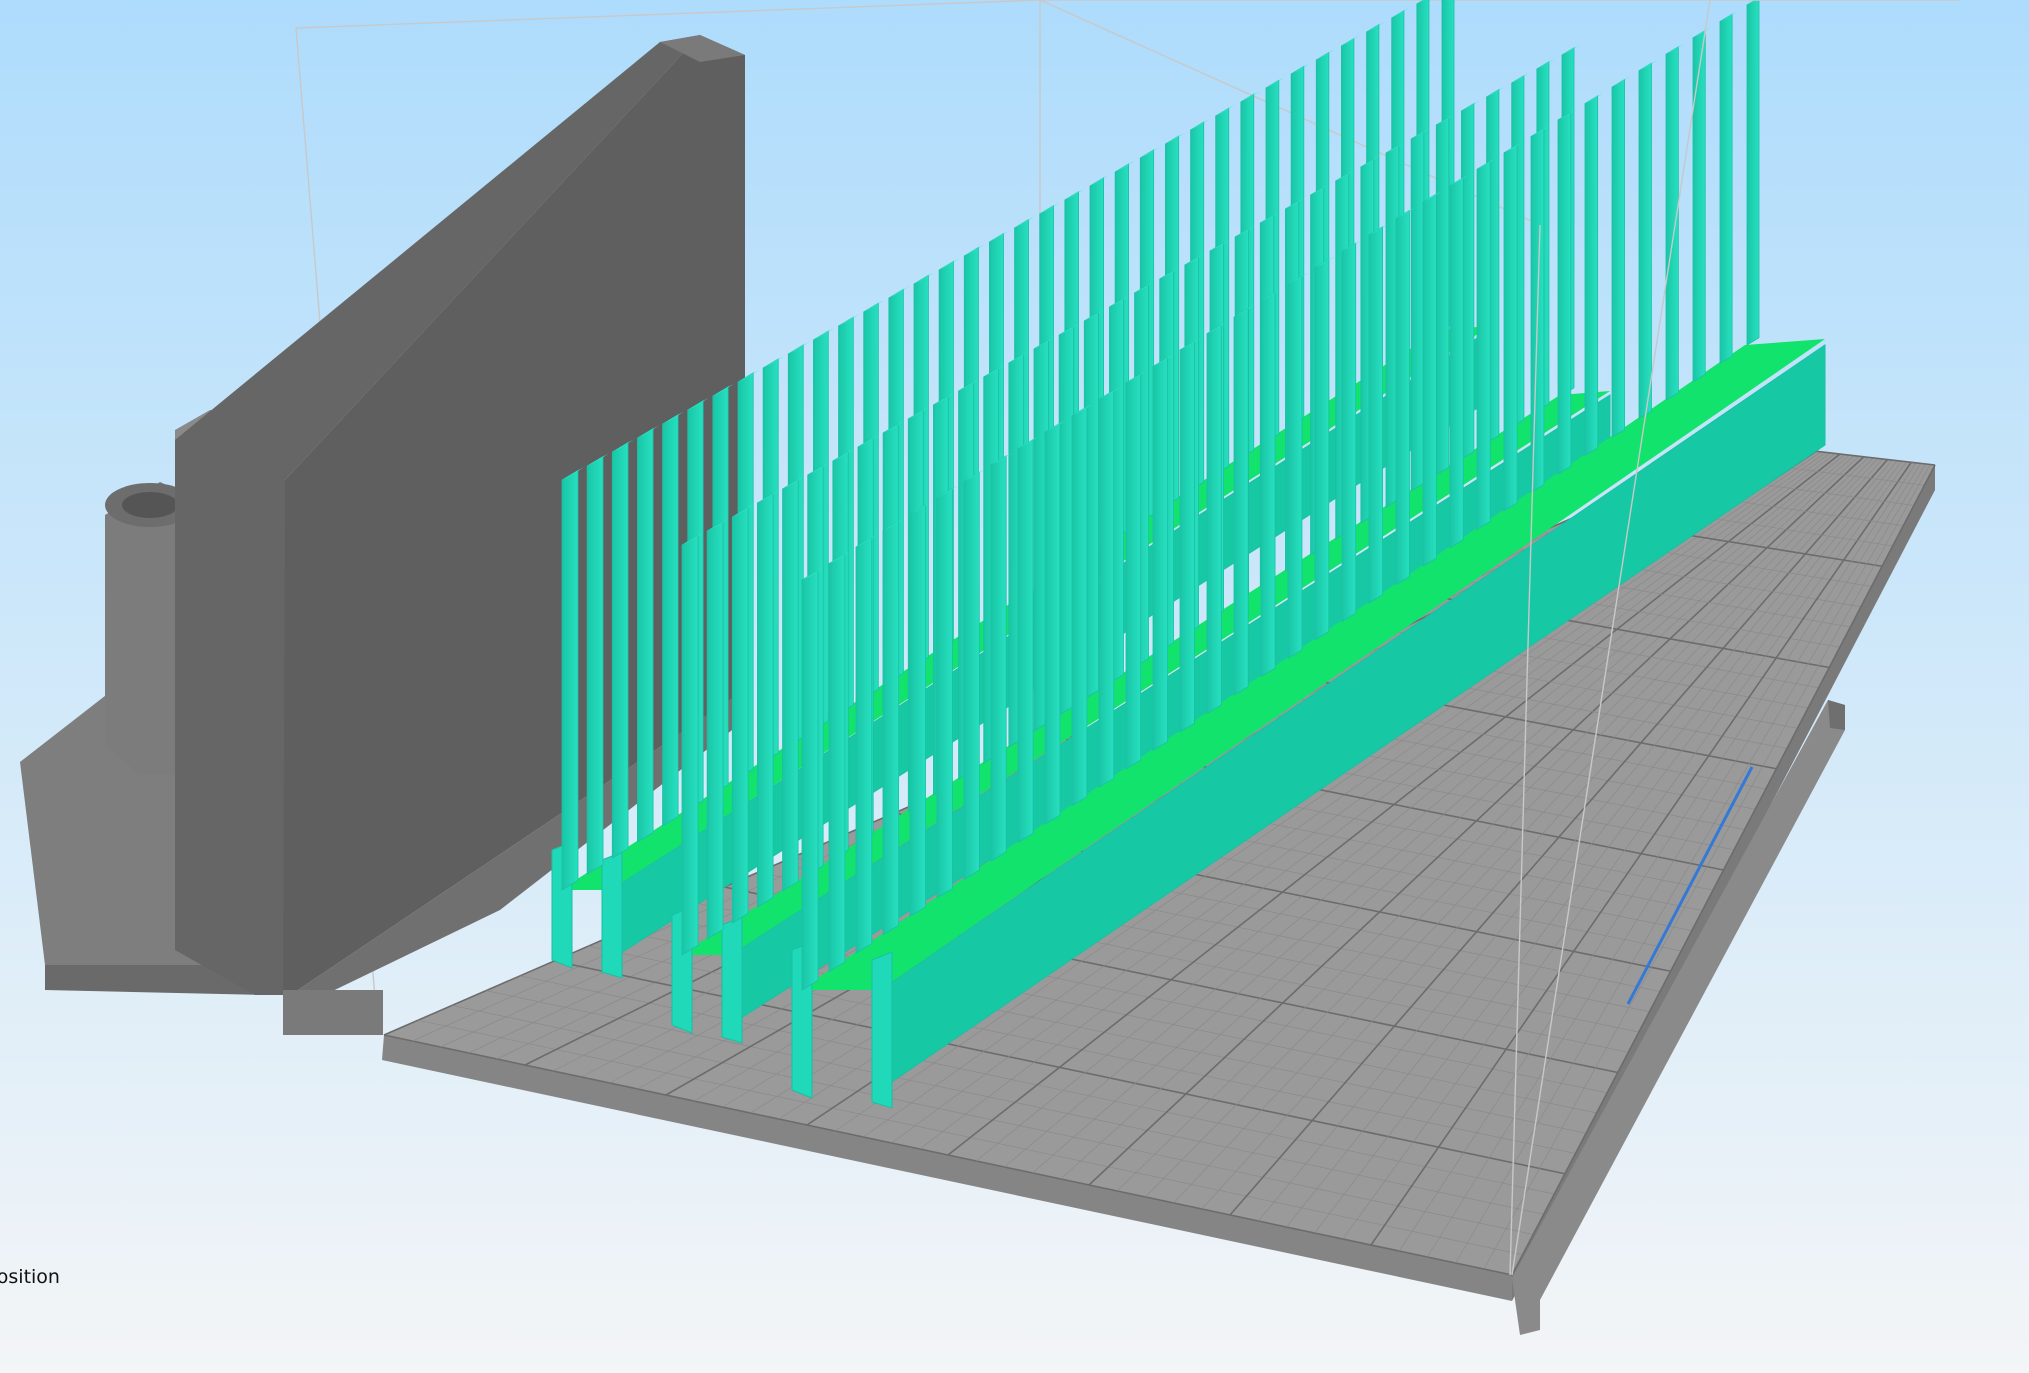 This screenshot has width=2029, height=1373. Describe the element at coordinates (1836, 715) in the screenshot. I see `bed-rail-end` at that location.